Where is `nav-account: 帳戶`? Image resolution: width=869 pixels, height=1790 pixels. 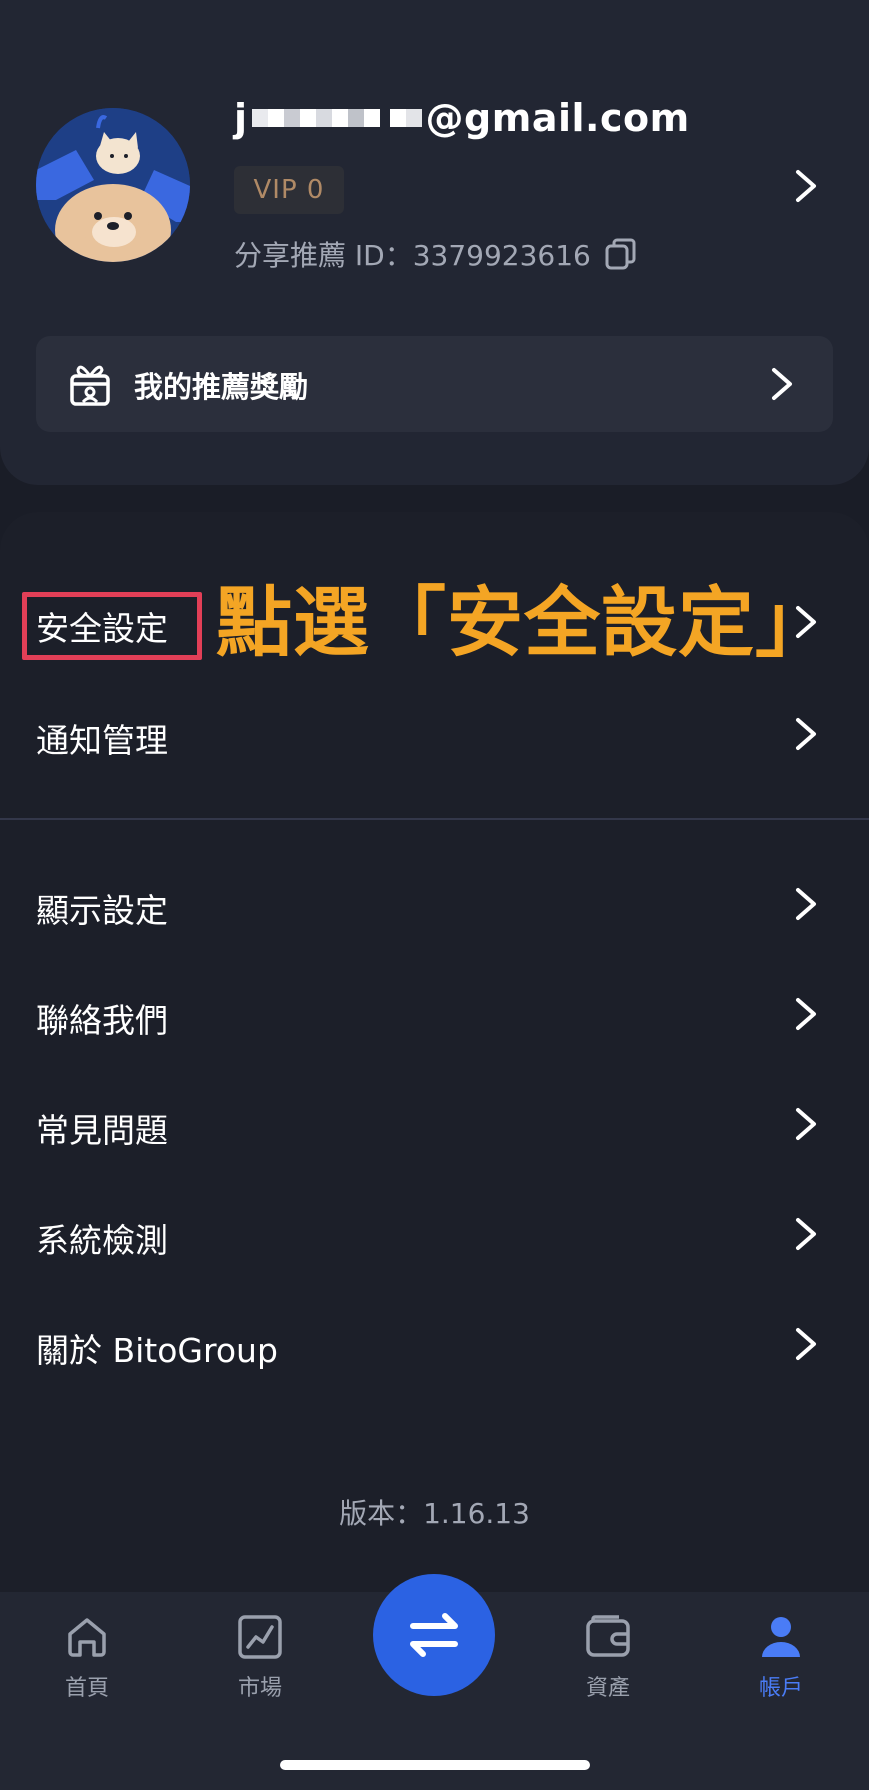
nav-account: 帳戶 is located at coordinates (781, 1657).